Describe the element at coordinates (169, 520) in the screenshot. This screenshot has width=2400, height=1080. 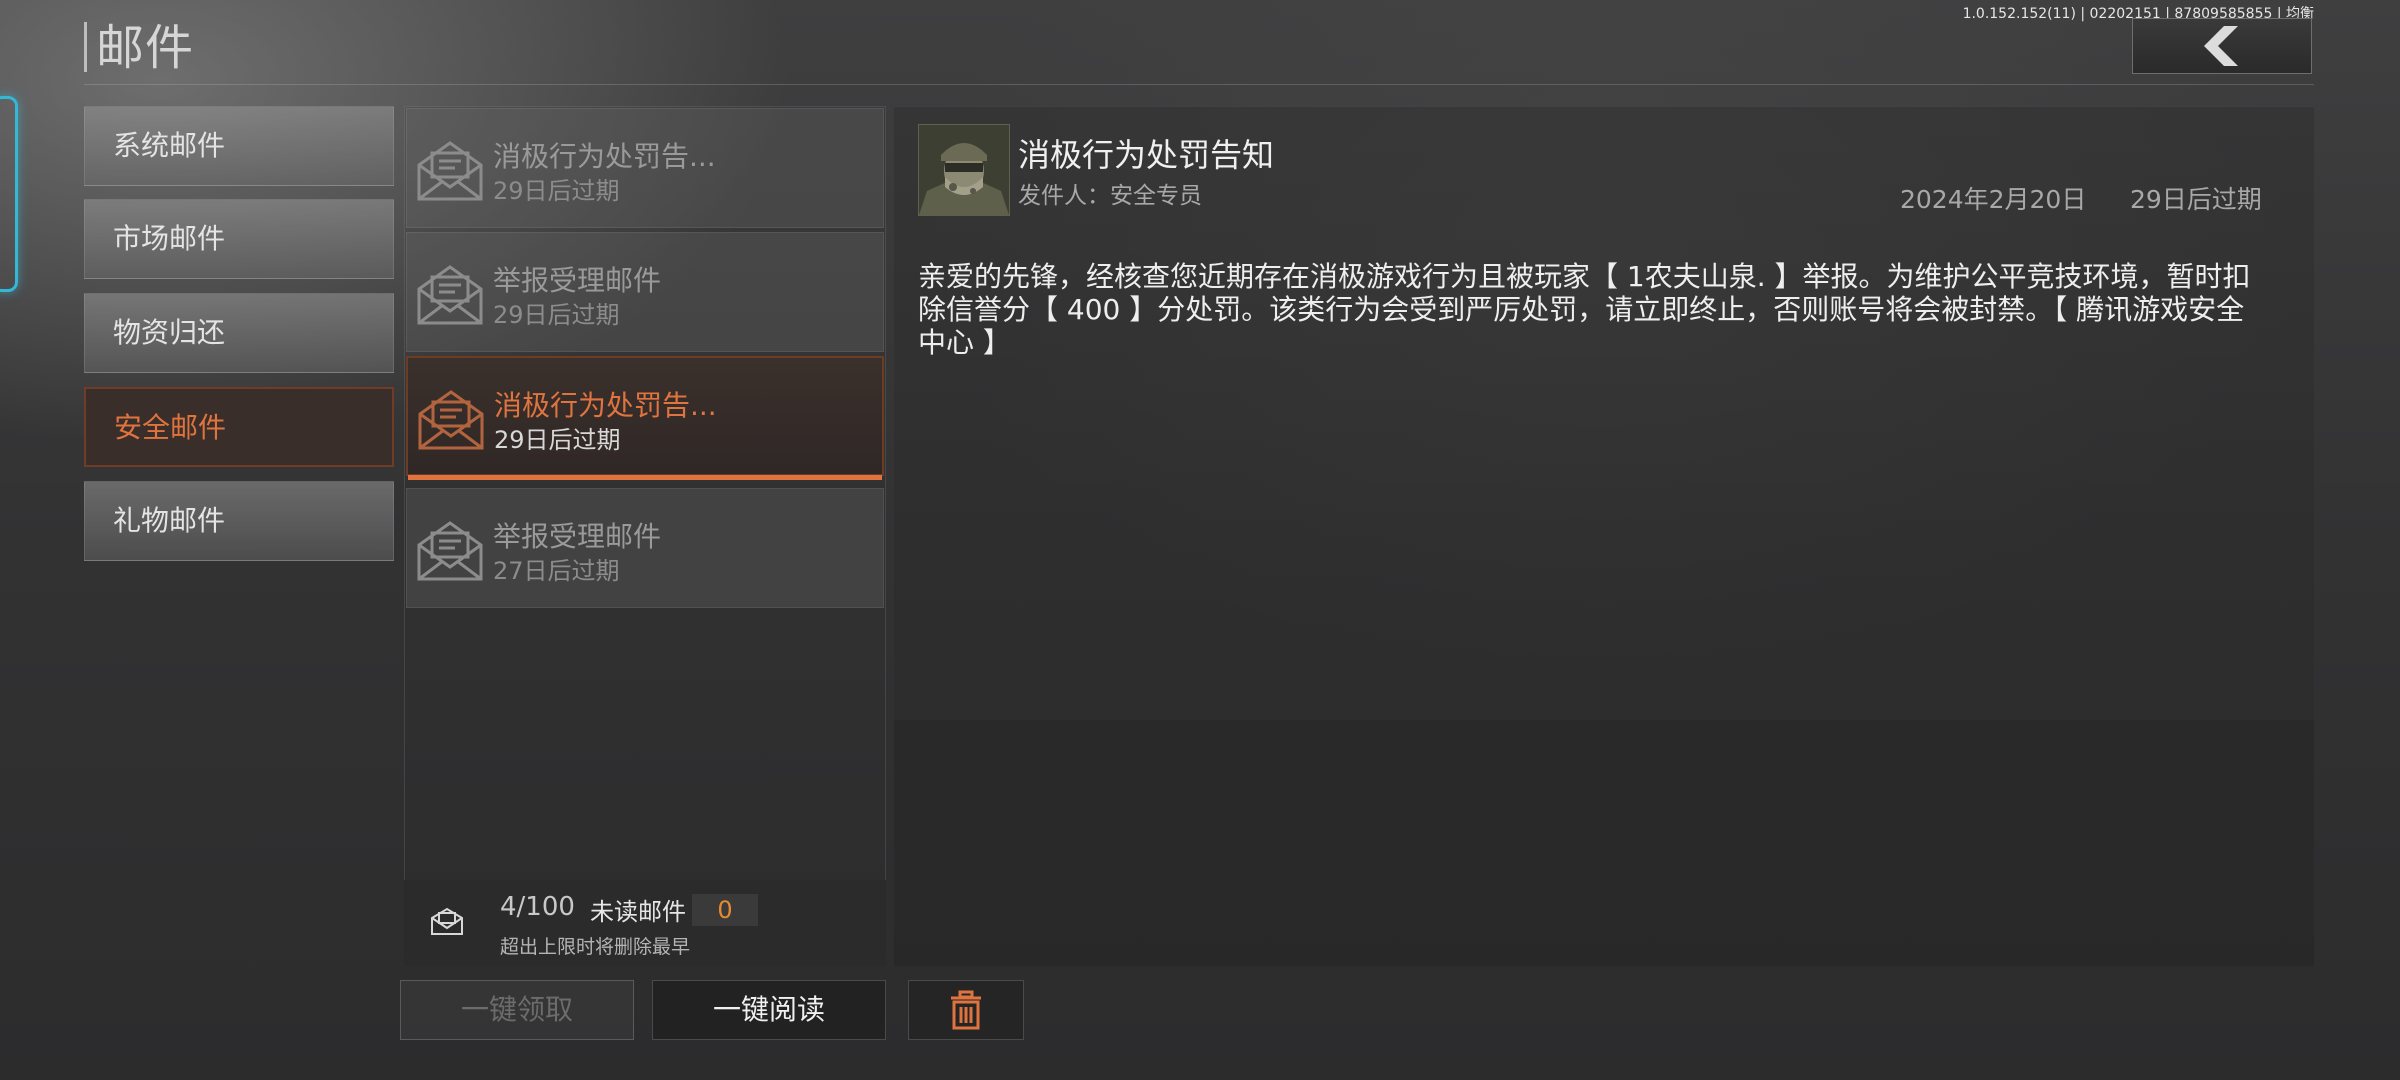
I see `category-label: 礼物邮件` at that location.